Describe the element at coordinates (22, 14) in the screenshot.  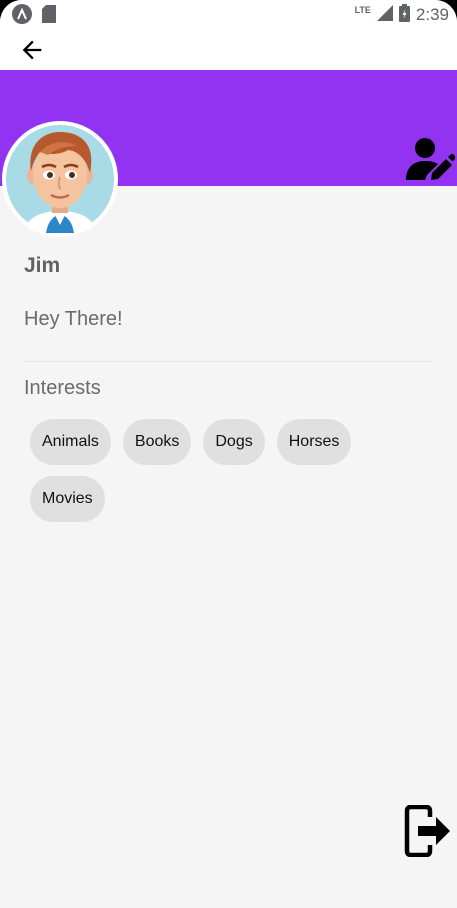
I see `app-notification-icon` at that location.